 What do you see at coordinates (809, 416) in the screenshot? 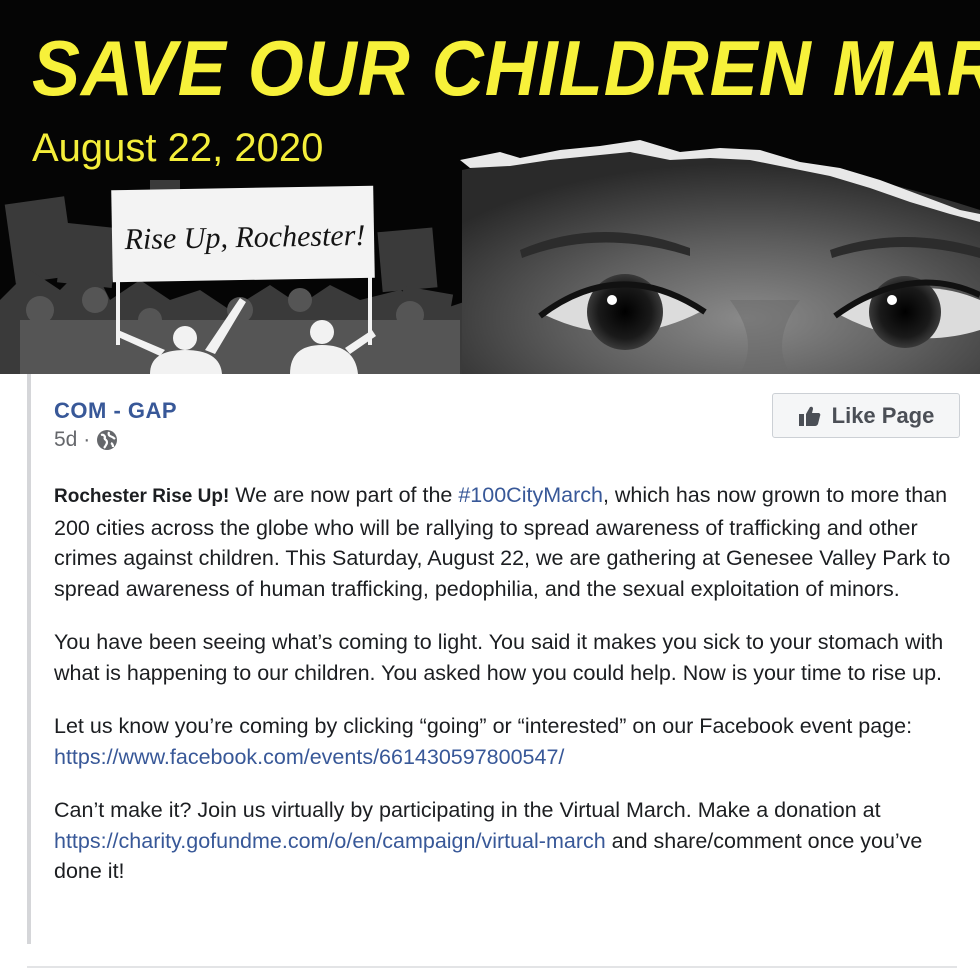
I see `thumbs-up-icon` at bounding box center [809, 416].